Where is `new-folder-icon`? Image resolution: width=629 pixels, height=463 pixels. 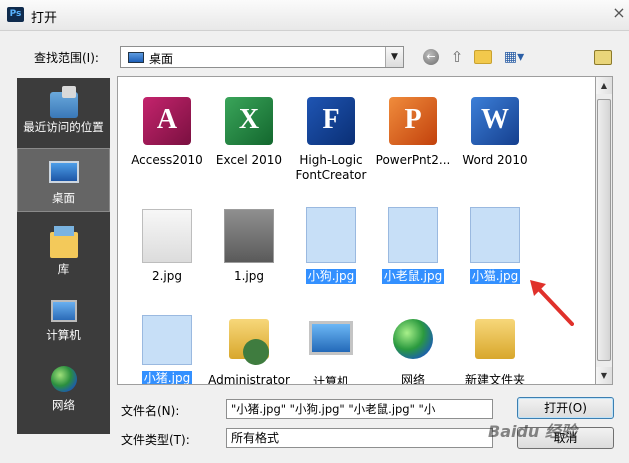
new-folder-icon is located at coordinates (483, 57).